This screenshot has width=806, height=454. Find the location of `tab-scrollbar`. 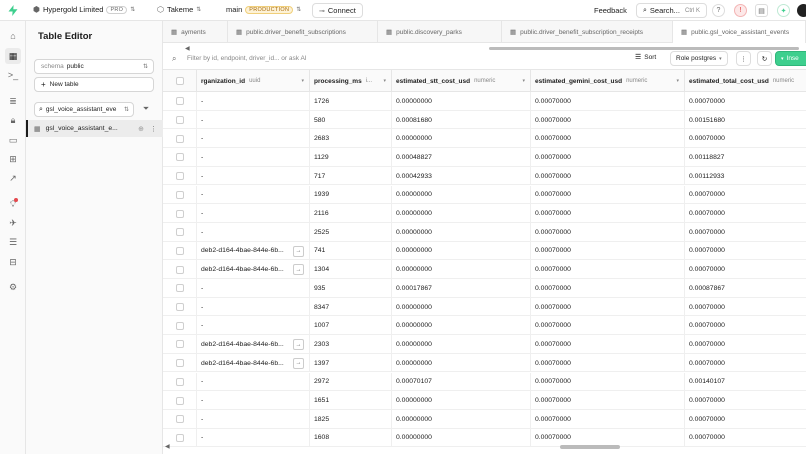

tab-scrollbar is located at coordinates (644, 48).